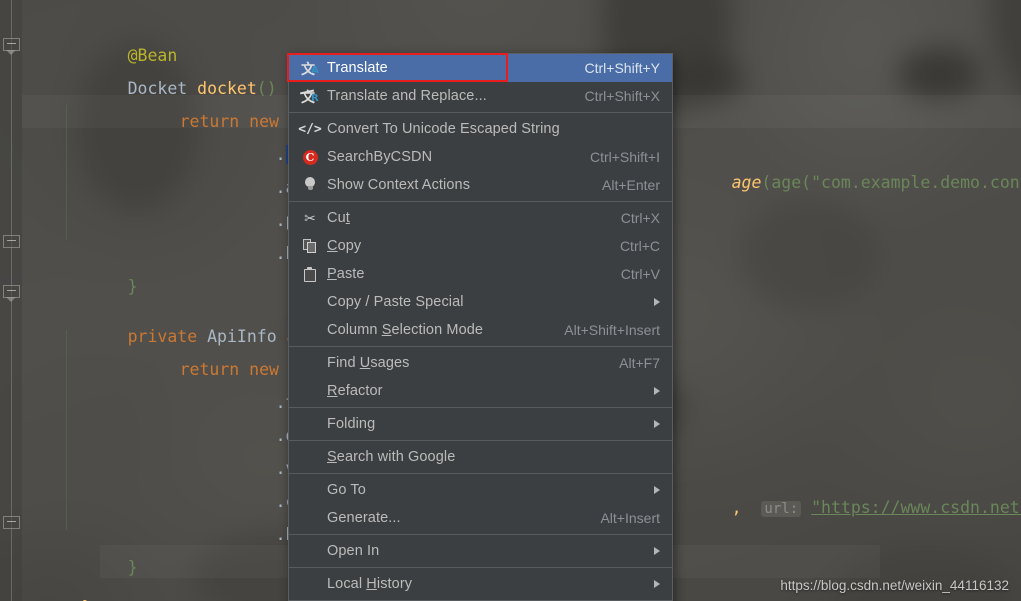 Image resolution: width=1021 pixels, height=601 pixels. Describe the element at coordinates (631, 185) in the screenshot. I see `menu-item-shortcut: Alt+Enter` at that location.